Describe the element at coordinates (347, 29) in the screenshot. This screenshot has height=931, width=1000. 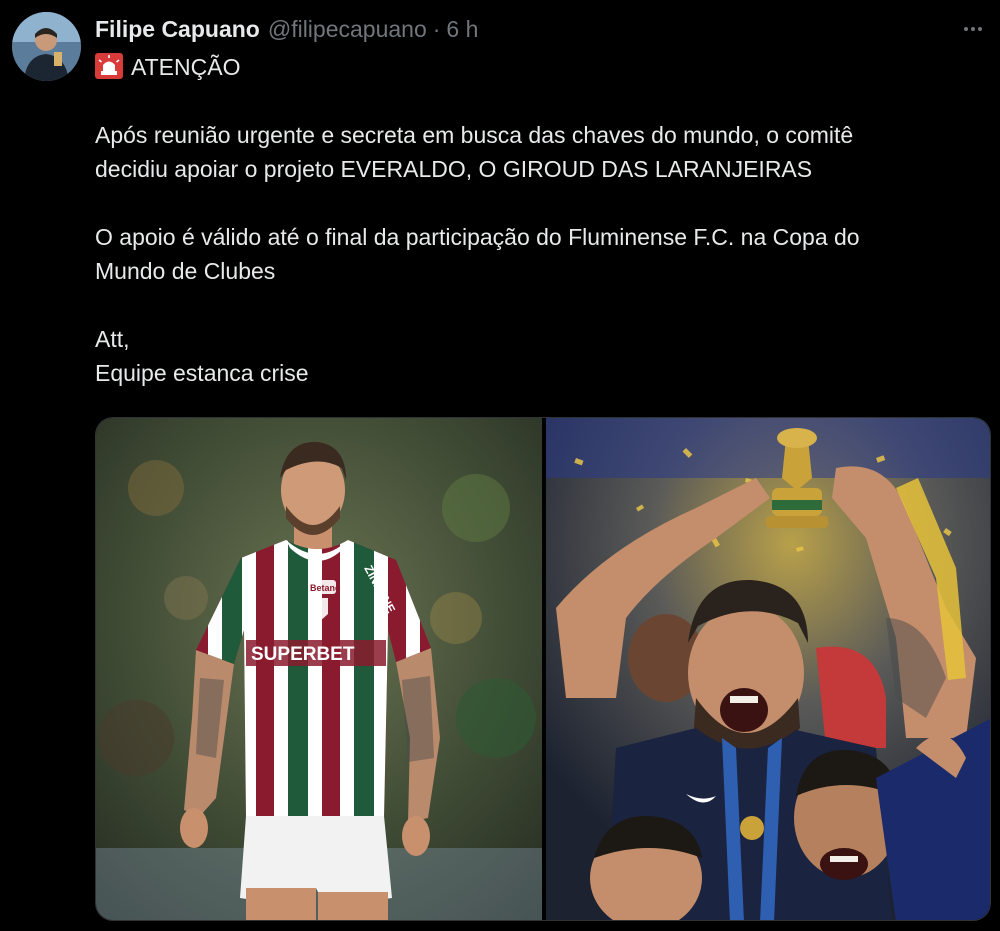
I see `user-handle: @filipecapuano` at that location.